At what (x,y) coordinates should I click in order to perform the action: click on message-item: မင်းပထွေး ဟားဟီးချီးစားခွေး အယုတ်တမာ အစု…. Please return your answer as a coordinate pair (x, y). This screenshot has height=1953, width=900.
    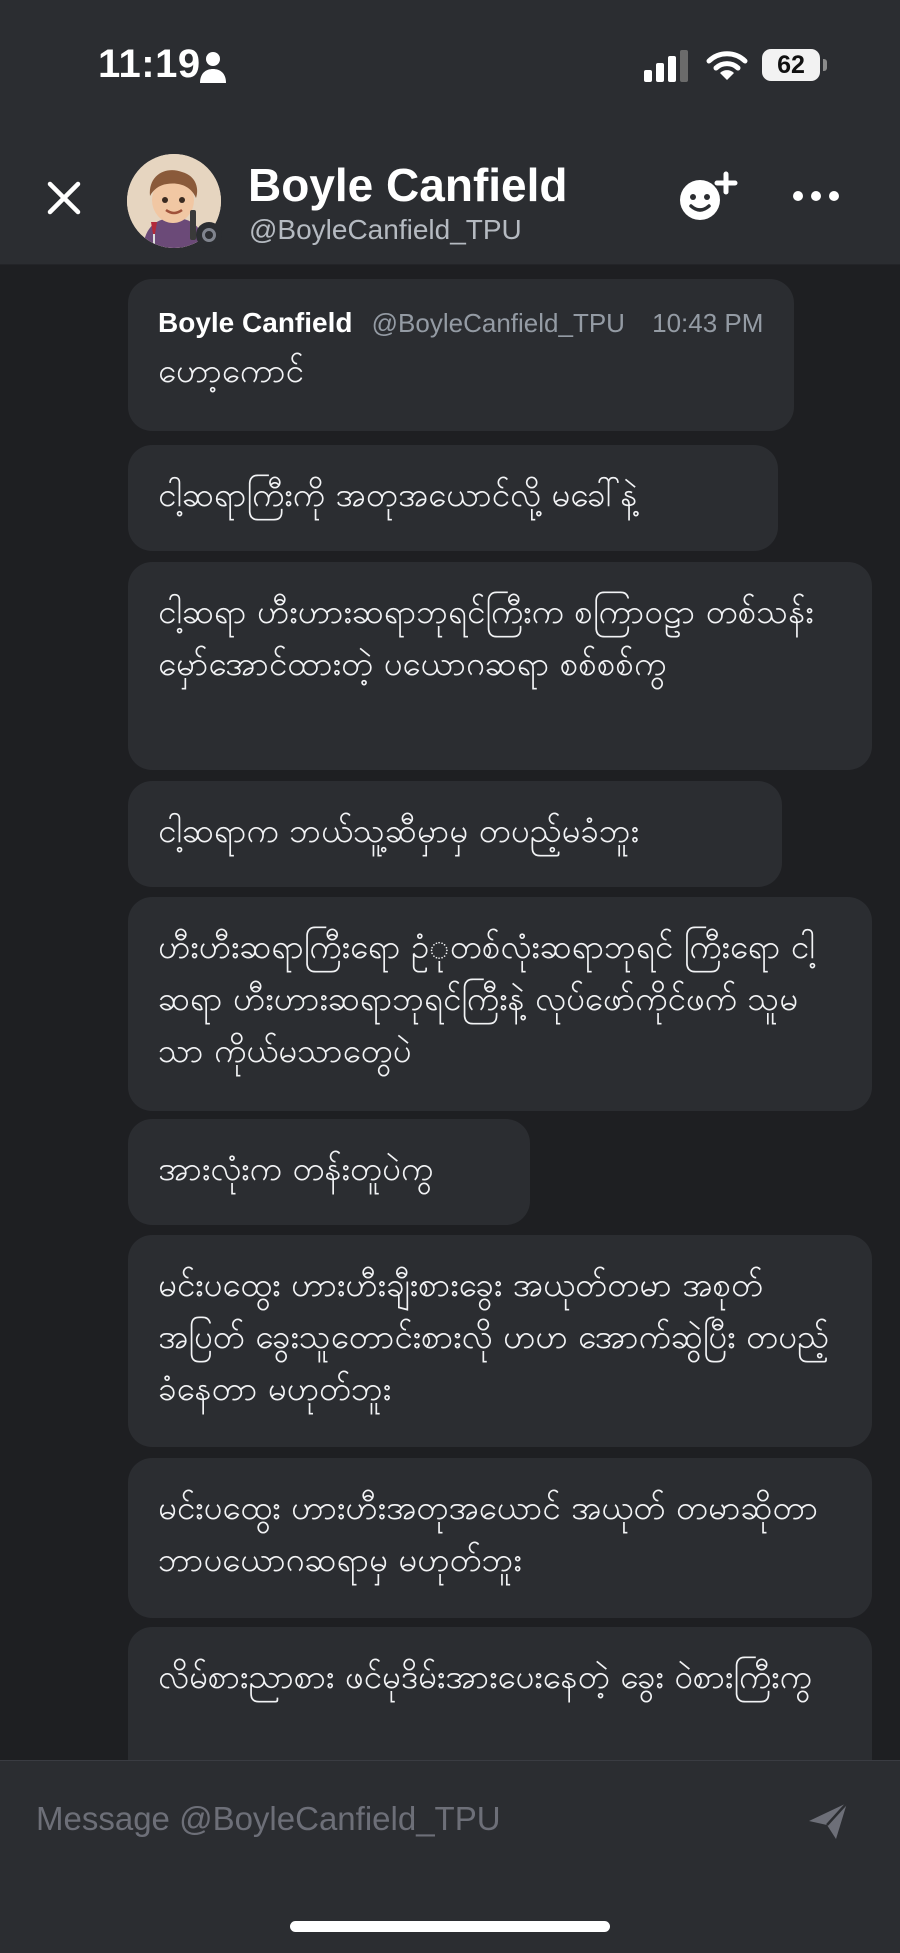
    Looking at the image, I should click on (500, 1341).